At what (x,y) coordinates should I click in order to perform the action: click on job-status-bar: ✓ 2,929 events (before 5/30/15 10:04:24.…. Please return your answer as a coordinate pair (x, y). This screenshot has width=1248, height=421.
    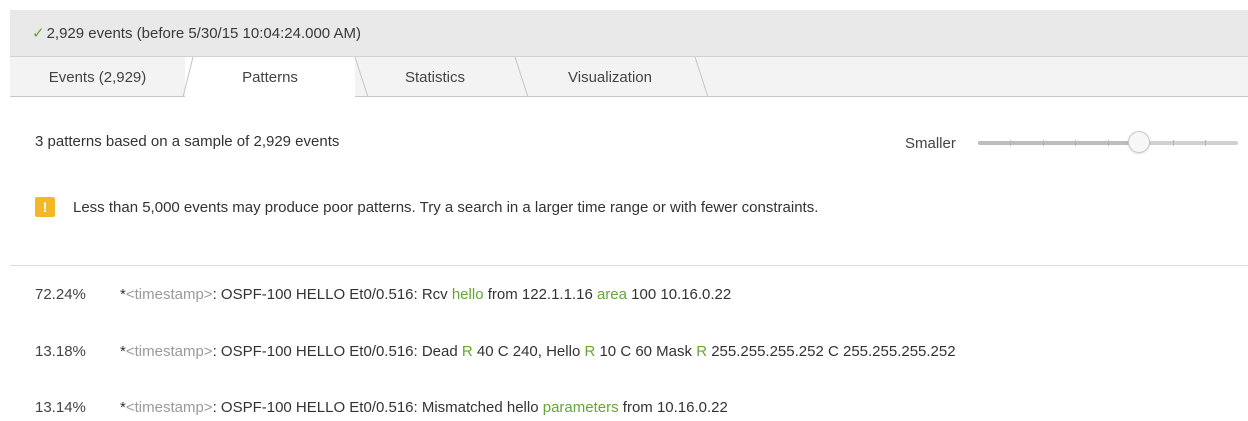
    Looking at the image, I should click on (629, 33).